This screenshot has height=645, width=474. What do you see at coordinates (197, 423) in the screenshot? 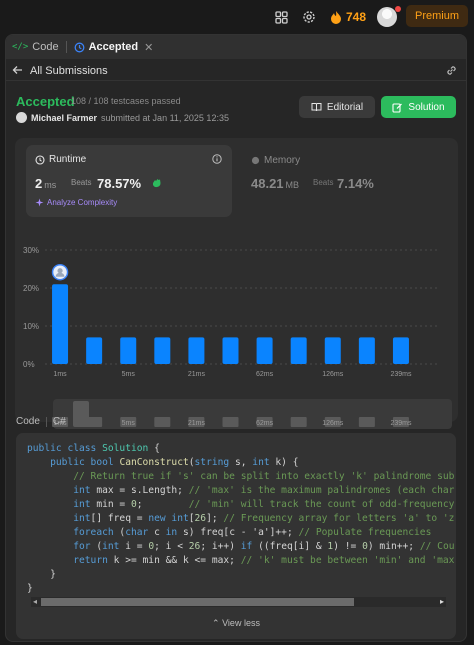
I see `range-tick-label: 21ms` at bounding box center [197, 423].